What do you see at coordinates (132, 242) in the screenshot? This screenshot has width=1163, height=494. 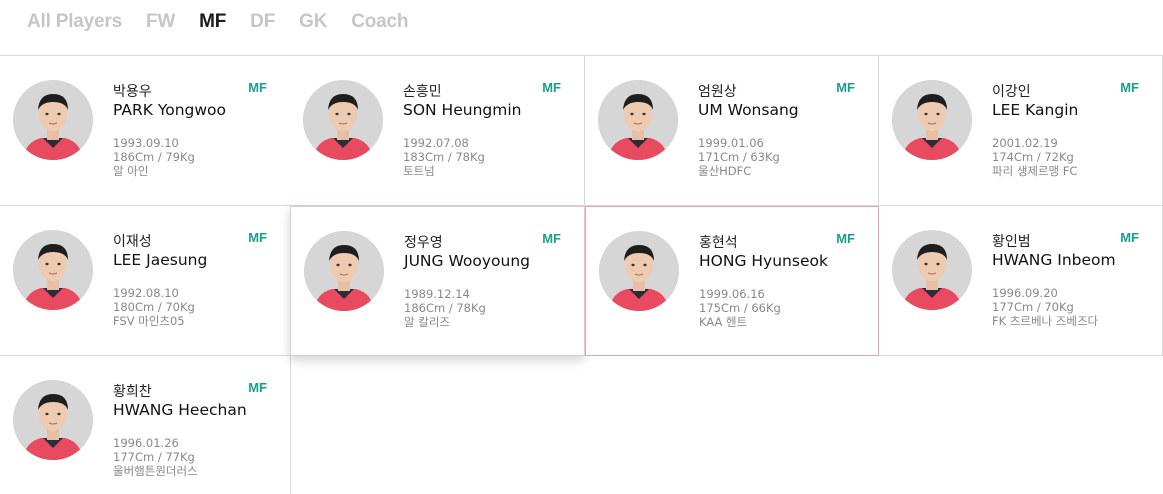 I see `player-name-korean: 이재성` at bounding box center [132, 242].